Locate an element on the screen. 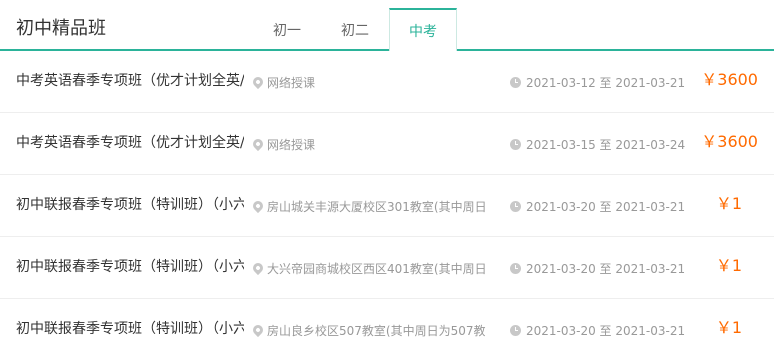 This screenshot has width=774, height=350. course-dates: 2021-03-12 至 2021-03-21 is located at coordinates (597, 82).